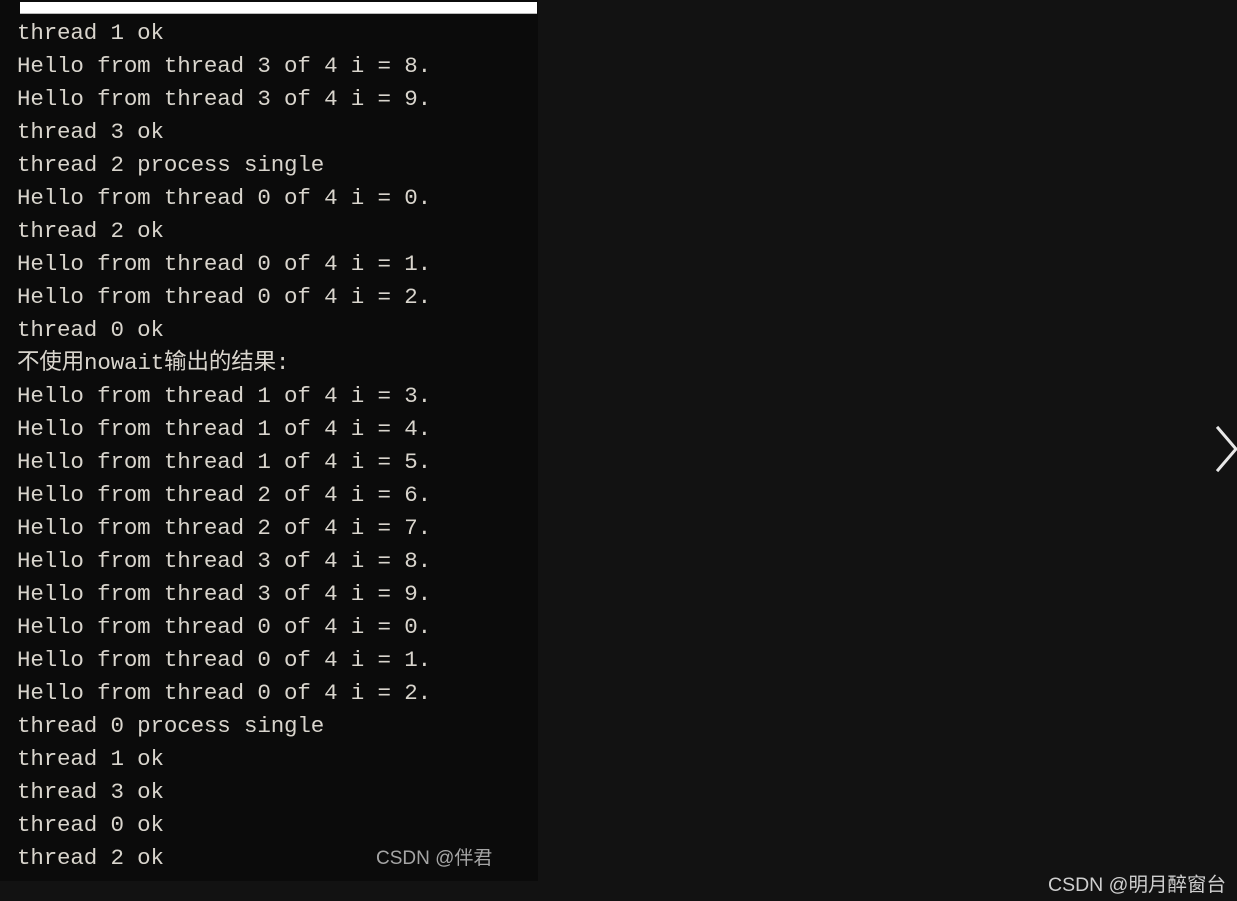 The image size is (1237, 901). Describe the element at coordinates (224, 429) in the screenshot. I see `console-line: Hello from thread 1 of 4 i = 4.` at that location.